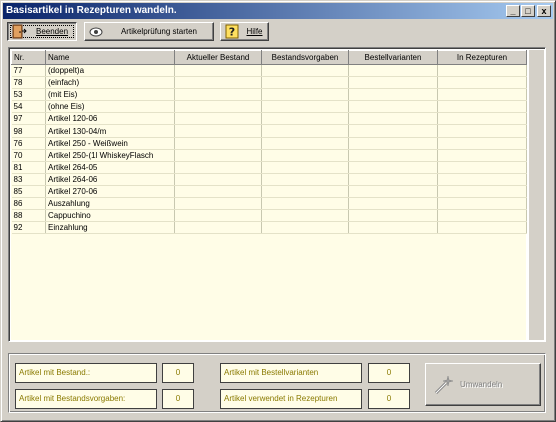  I want to click on column-header: Bestellvarianten, so click(393, 57).